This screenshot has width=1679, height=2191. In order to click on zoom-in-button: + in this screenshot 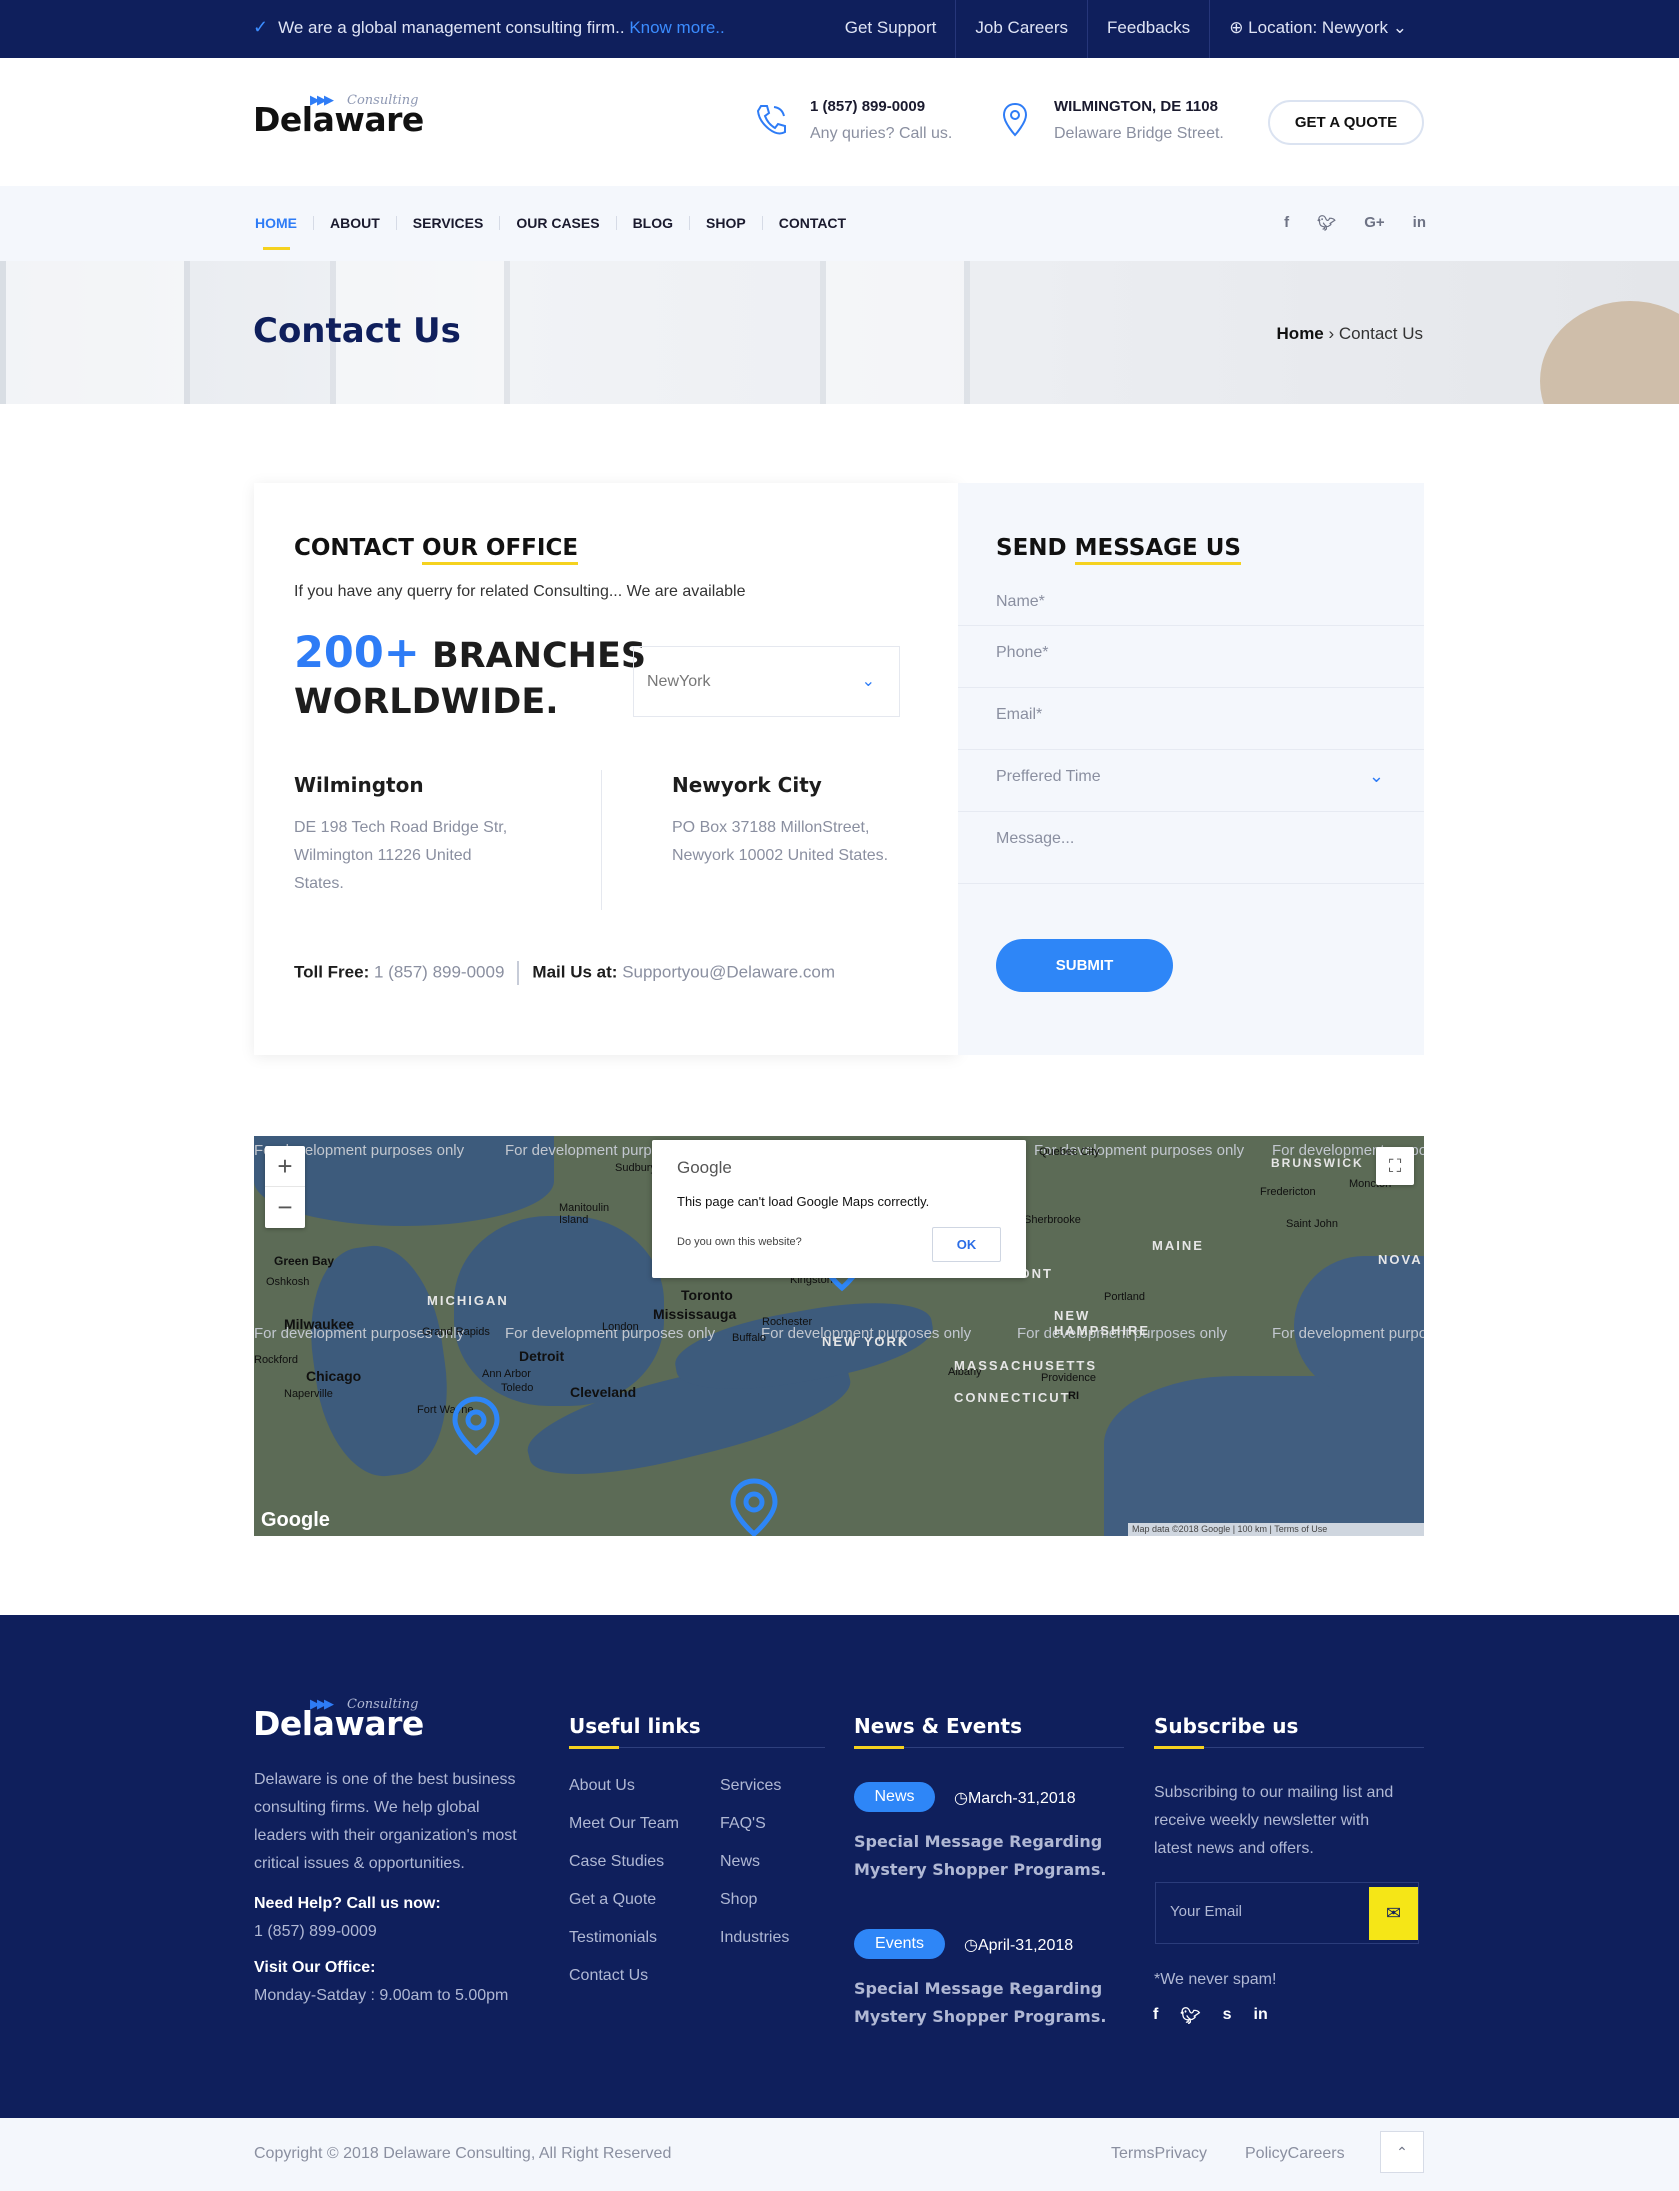, I will do `click(285, 1166)`.